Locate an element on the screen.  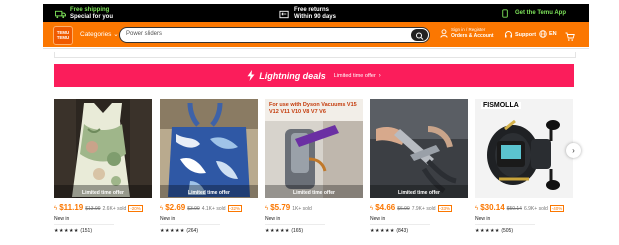
price: $5.79 is located at coordinates (280, 207).